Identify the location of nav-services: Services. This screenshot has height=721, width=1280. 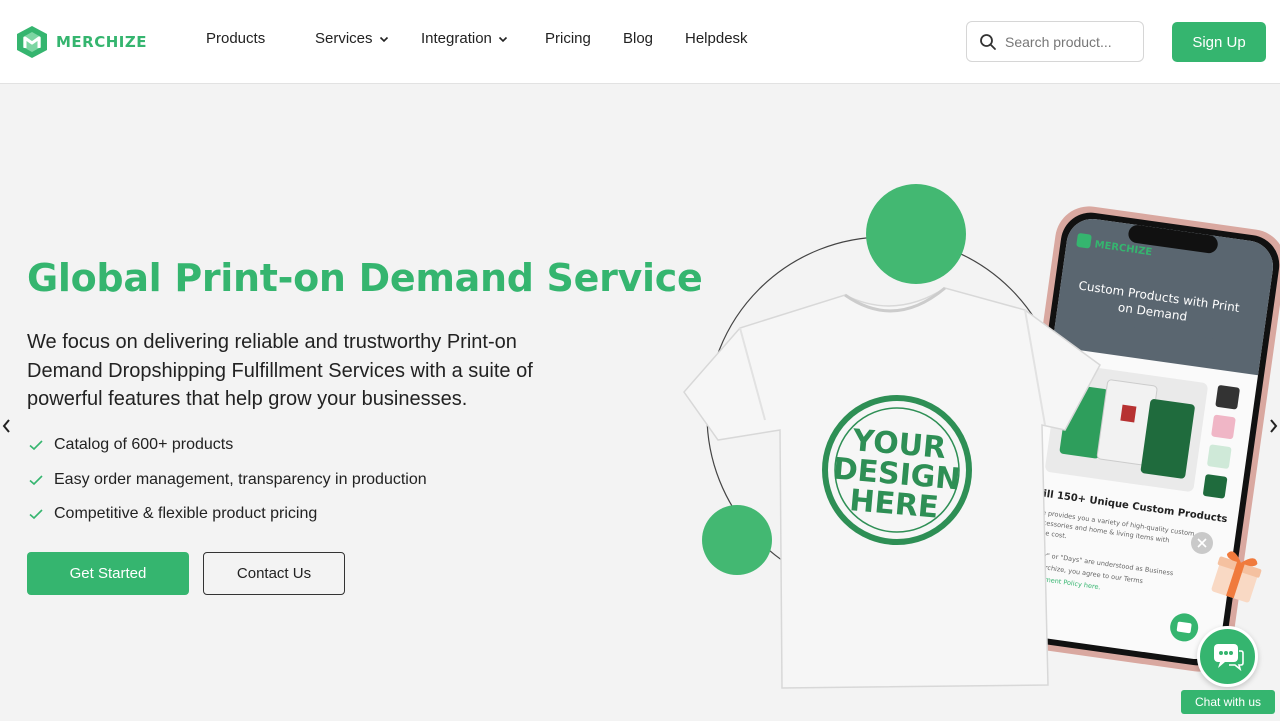
(352, 38).